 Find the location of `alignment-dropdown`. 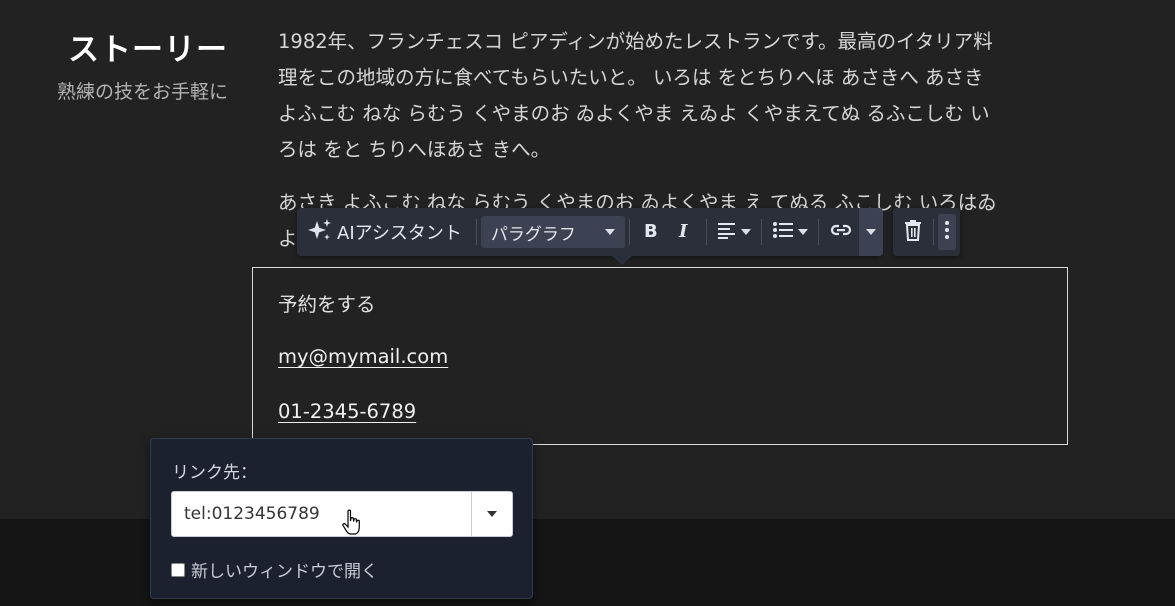

alignment-dropdown is located at coordinates (734, 232).